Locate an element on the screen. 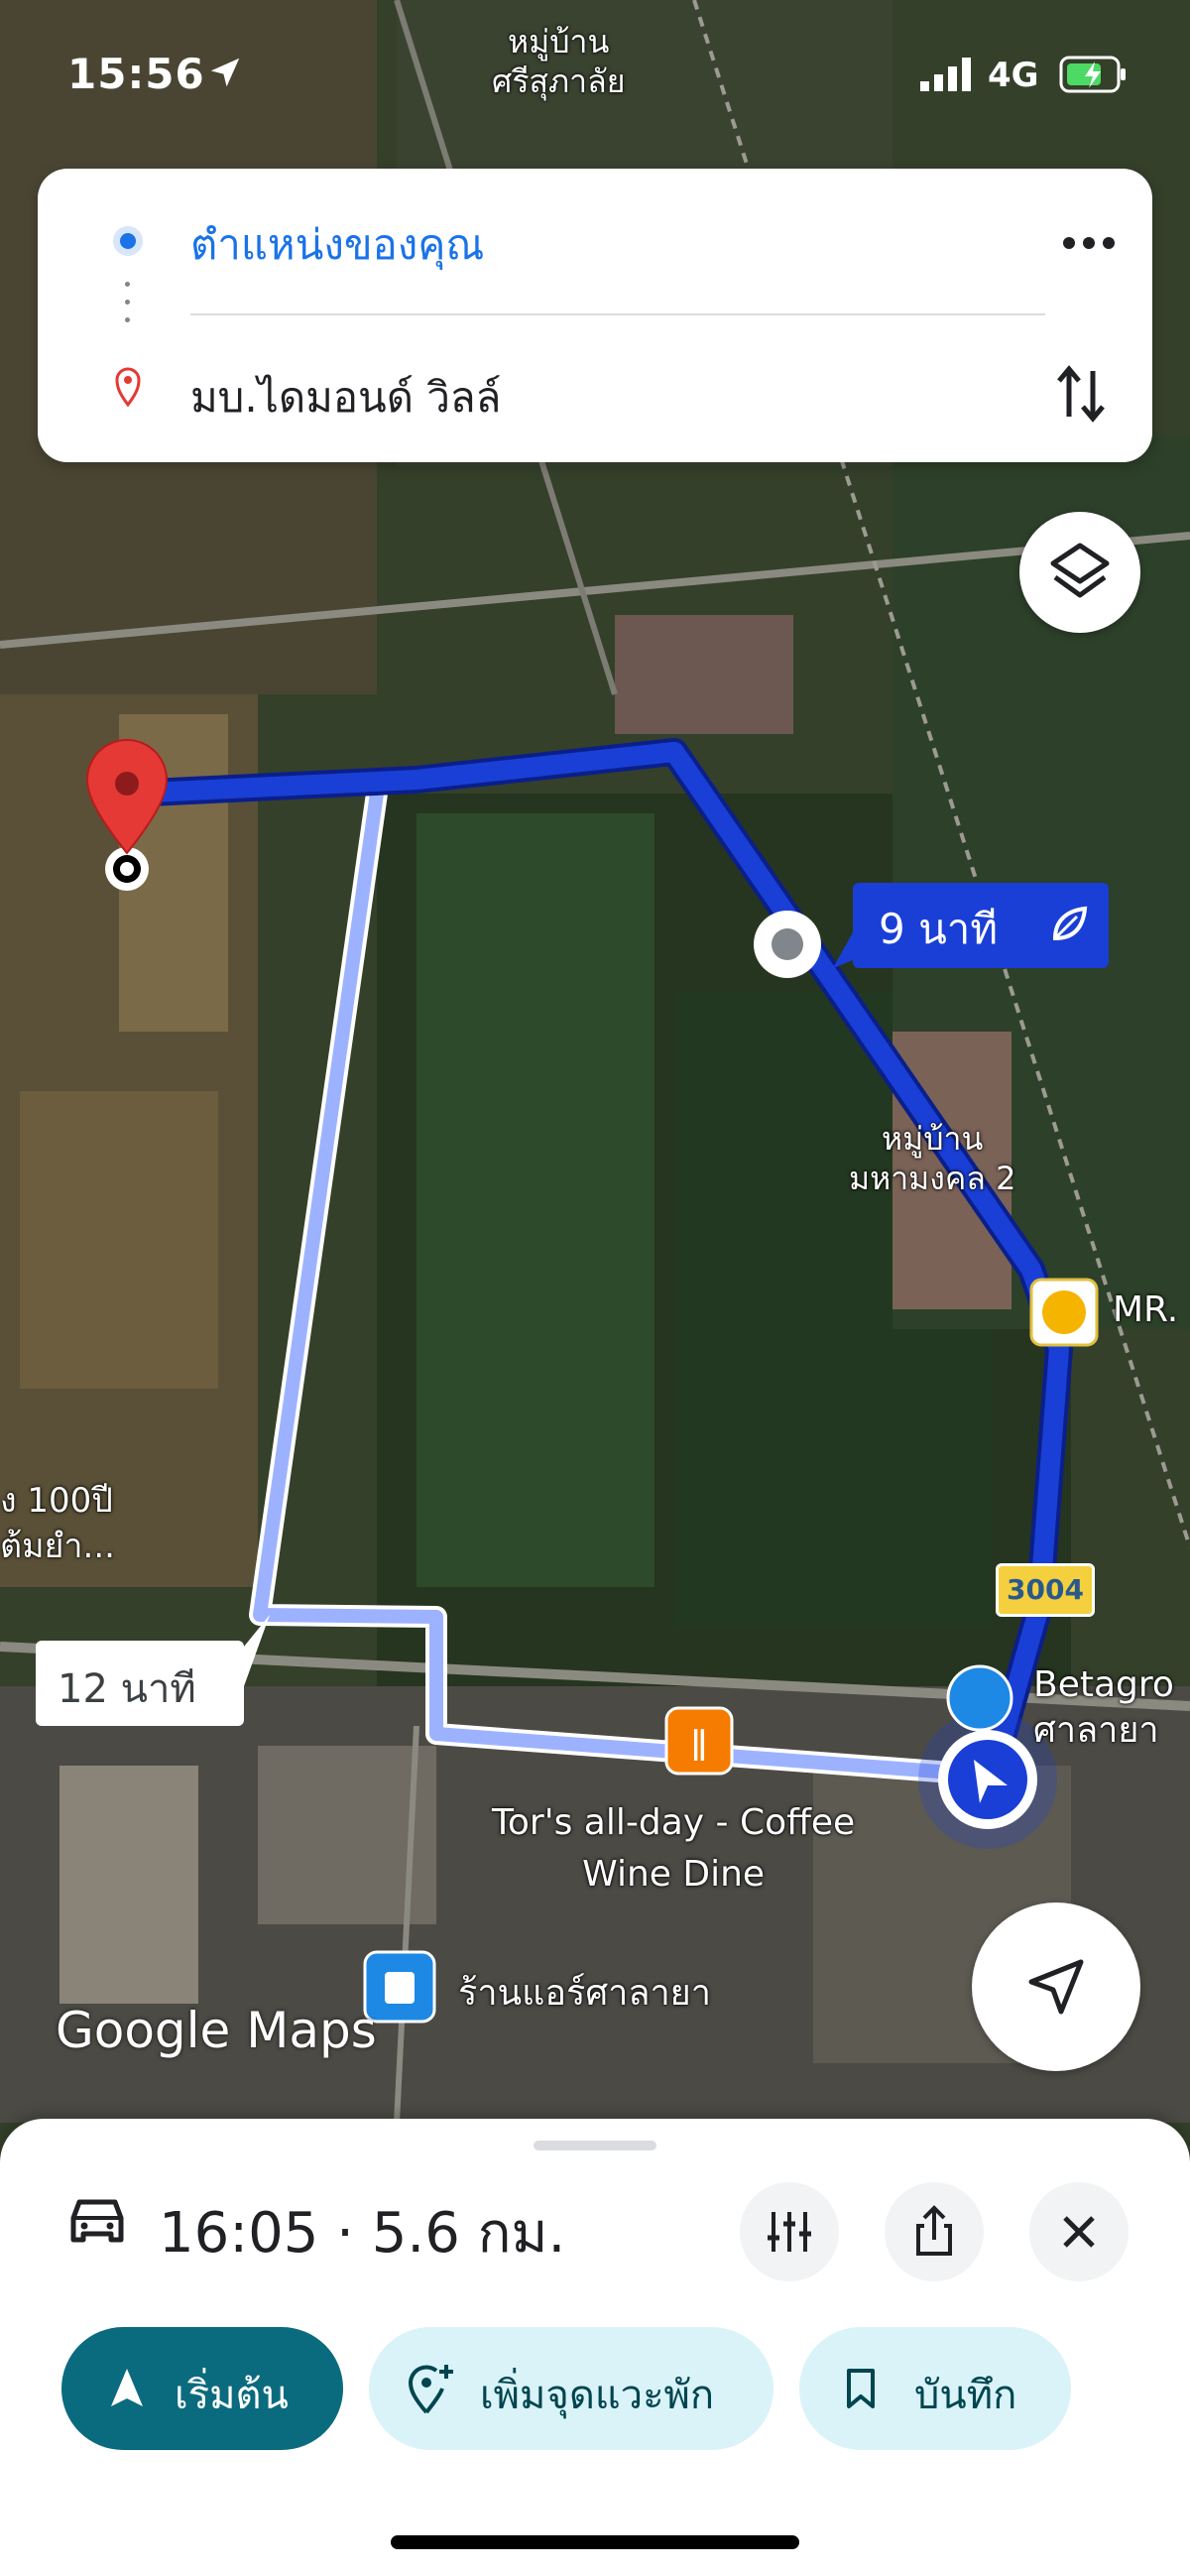 The height and width of the screenshot is (2576, 1190). start-navigation-button: เริ่มต้น is located at coordinates (202, 2388).